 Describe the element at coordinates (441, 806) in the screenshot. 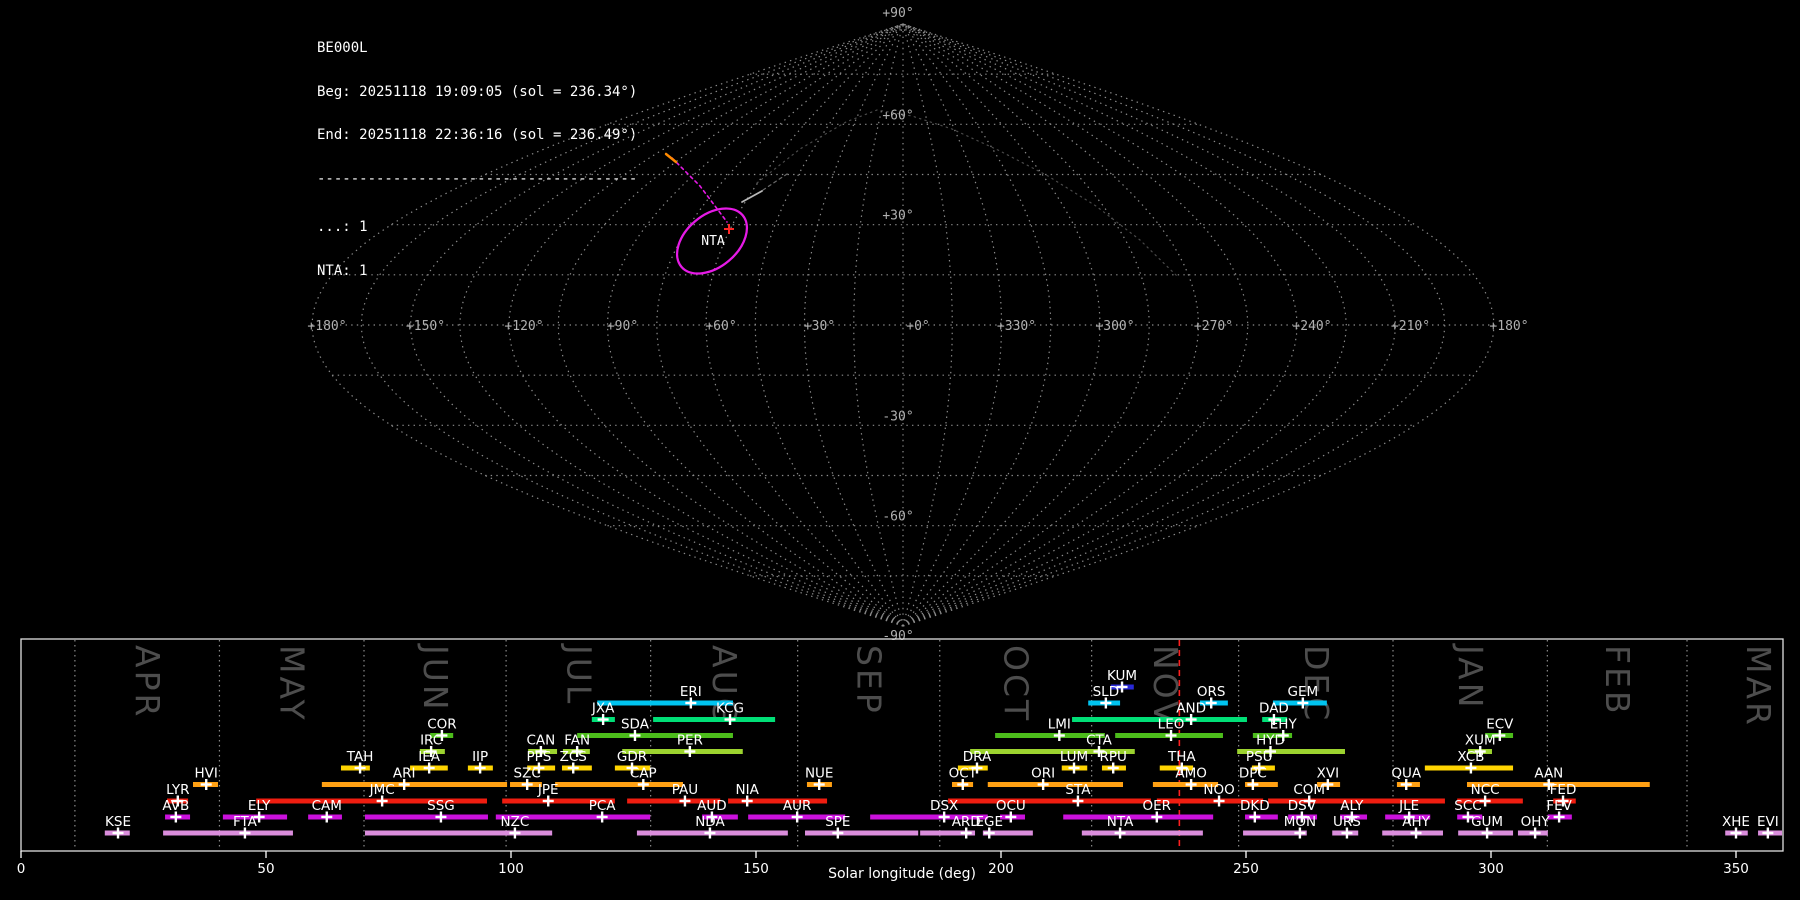

I see `shower-label-ssg: SSG` at that location.